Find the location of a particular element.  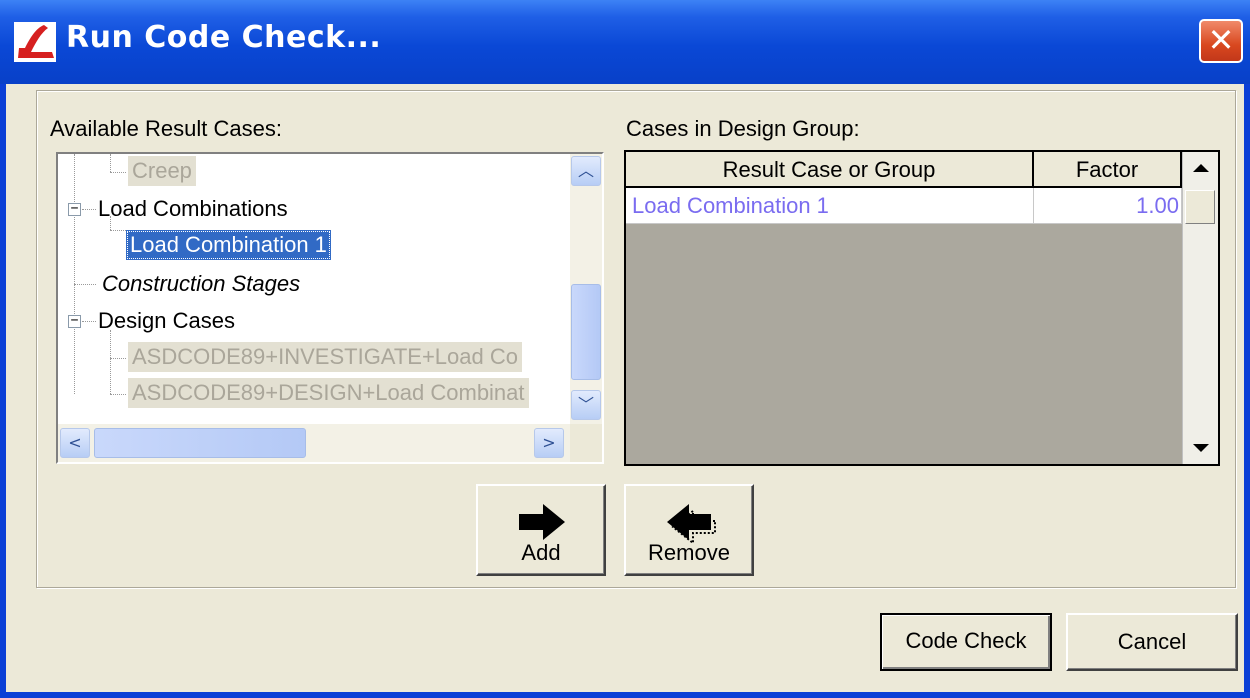

grid-scroll-thumb is located at coordinates (1200, 207).